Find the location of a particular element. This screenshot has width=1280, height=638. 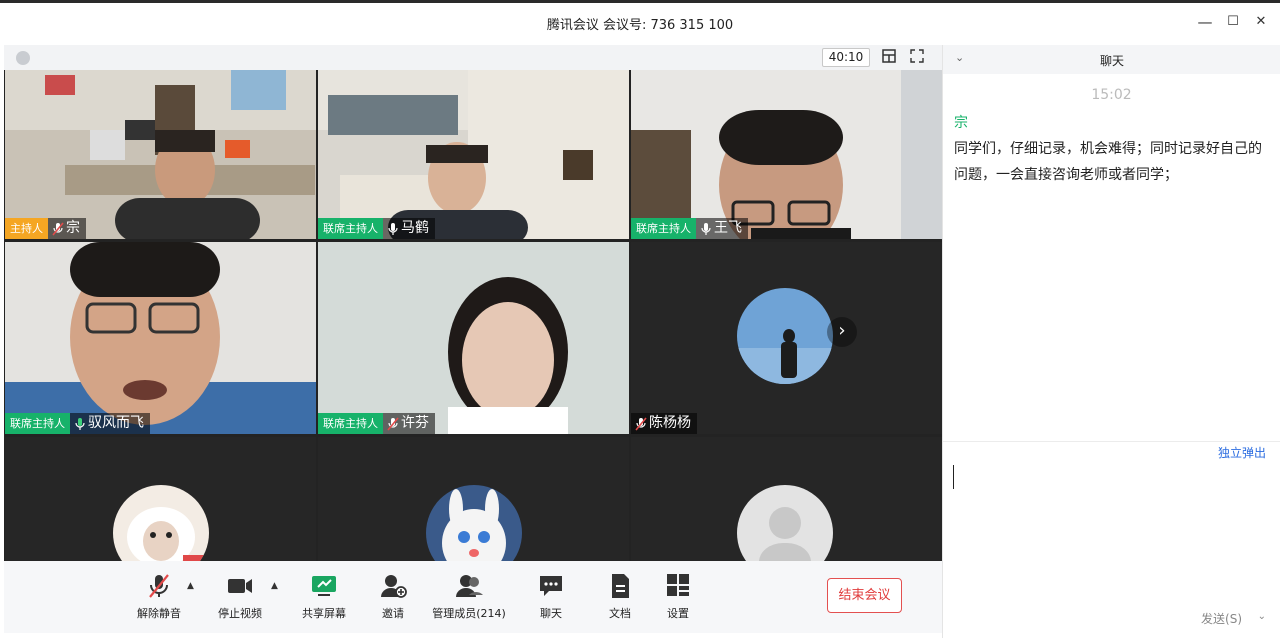

participant-tile: 联席主持人 驭风而飞 is located at coordinates (160, 338).